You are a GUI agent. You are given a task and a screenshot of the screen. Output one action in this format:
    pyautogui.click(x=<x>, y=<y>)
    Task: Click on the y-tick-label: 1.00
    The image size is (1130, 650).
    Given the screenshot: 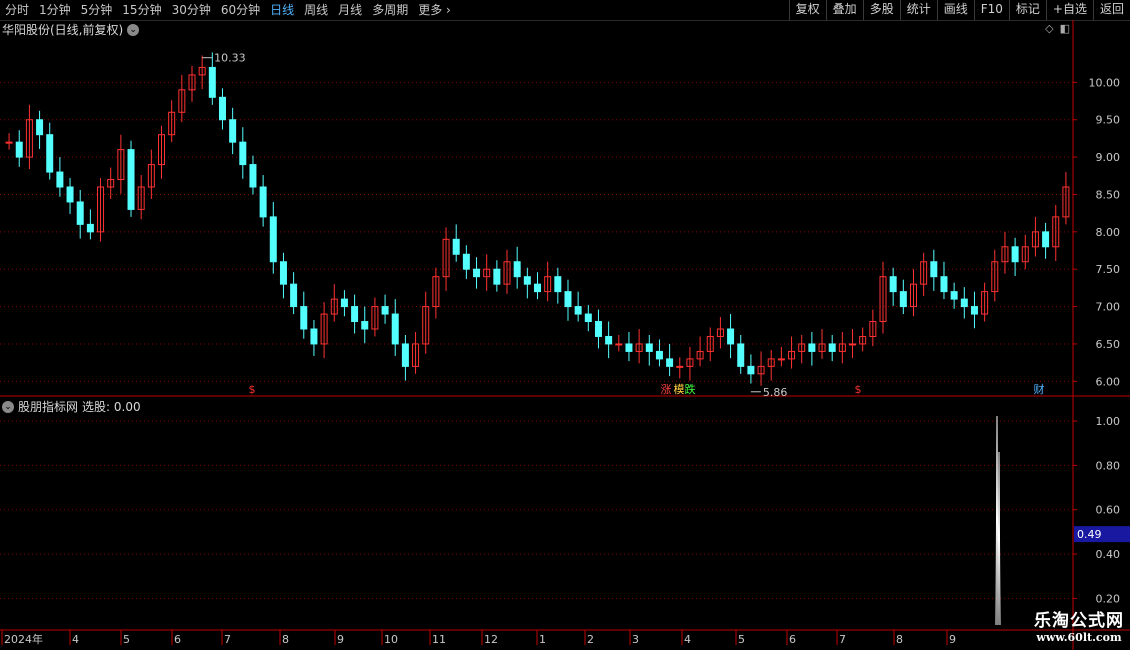 What is the action you would take?
    pyautogui.click(x=1108, y=421)
    